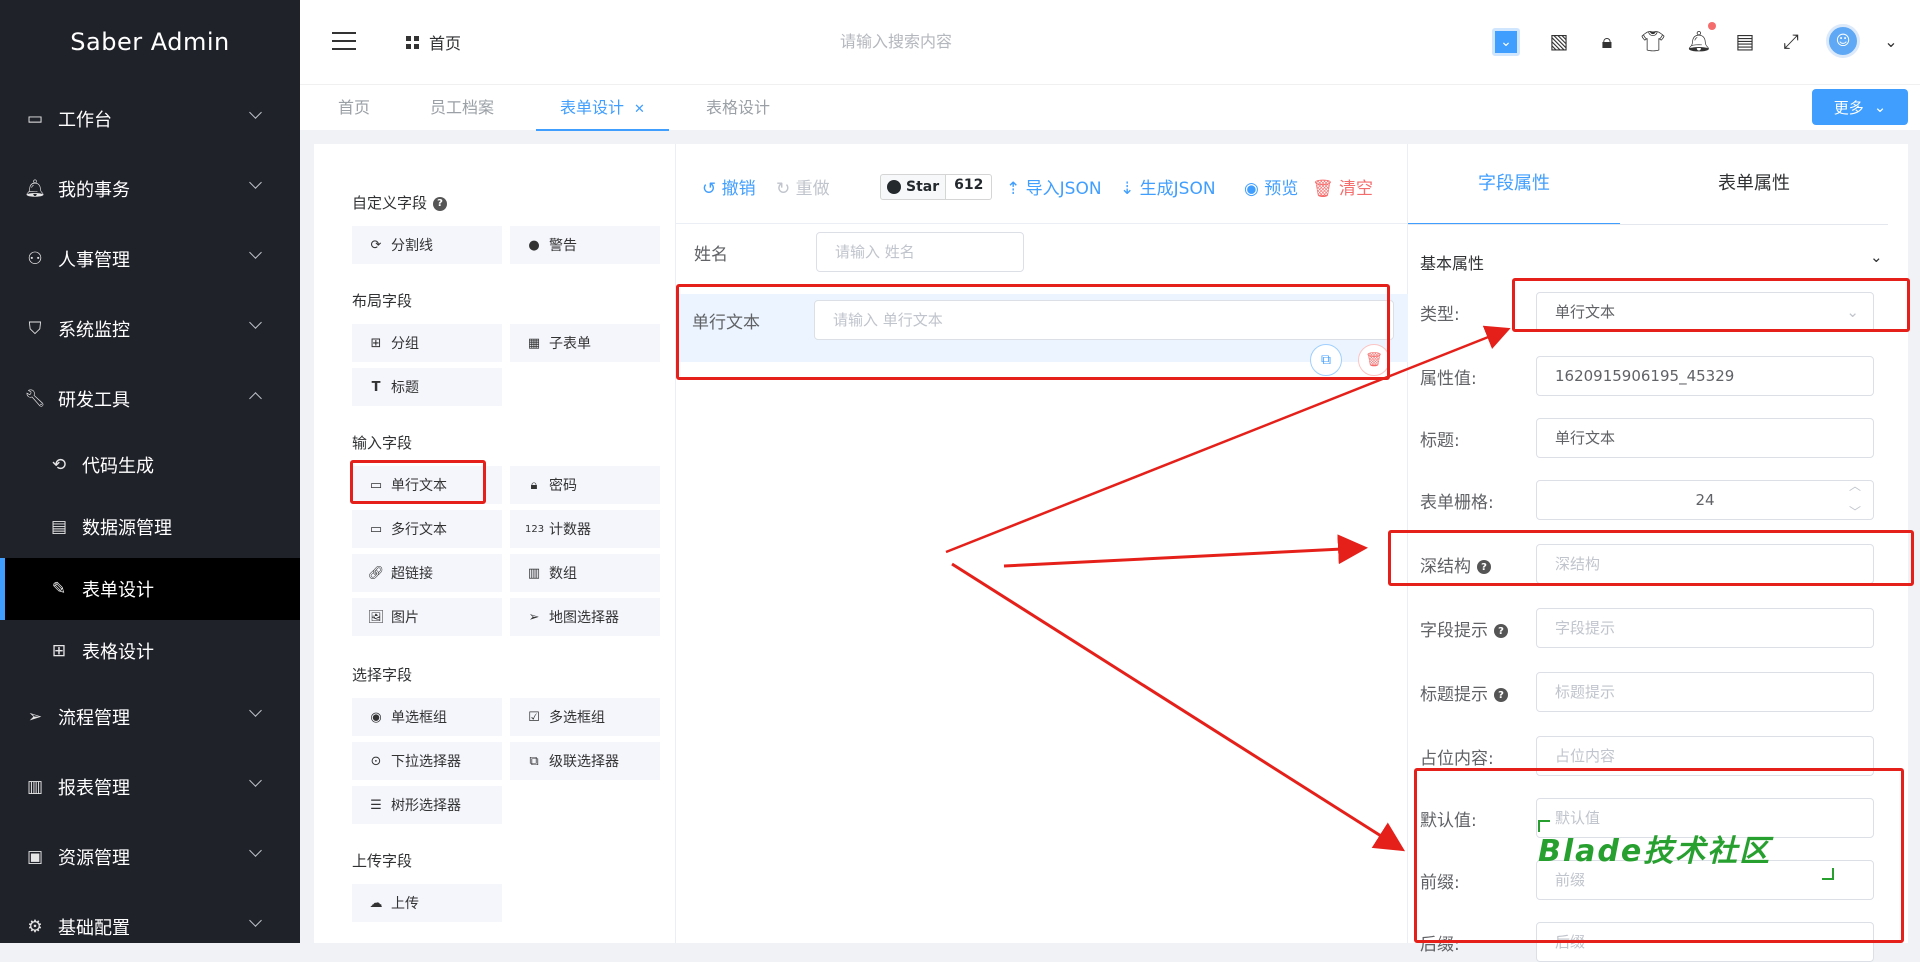 Image resolution: width=1920 pixels, height=962 pixels. I want to click on deep-input: 深结构, so click(1705, 564).